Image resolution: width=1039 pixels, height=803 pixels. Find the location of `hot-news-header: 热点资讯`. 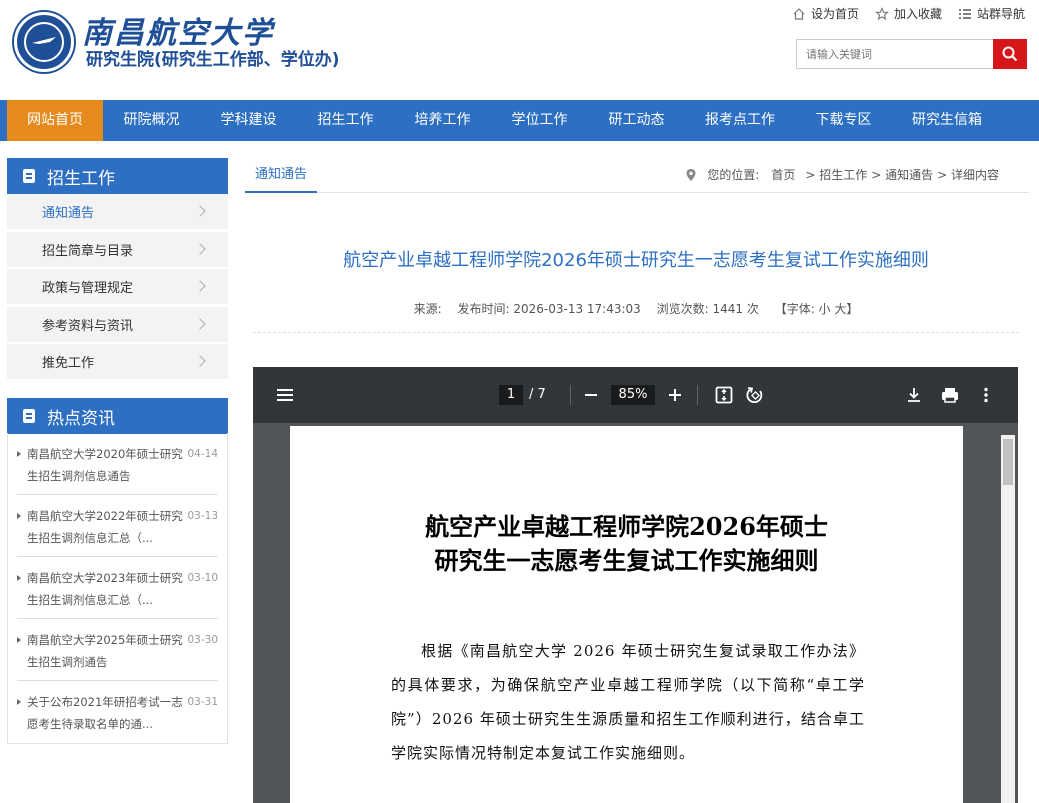

hot-news-header: 热点资讯 is located at coordinates (117, 416).